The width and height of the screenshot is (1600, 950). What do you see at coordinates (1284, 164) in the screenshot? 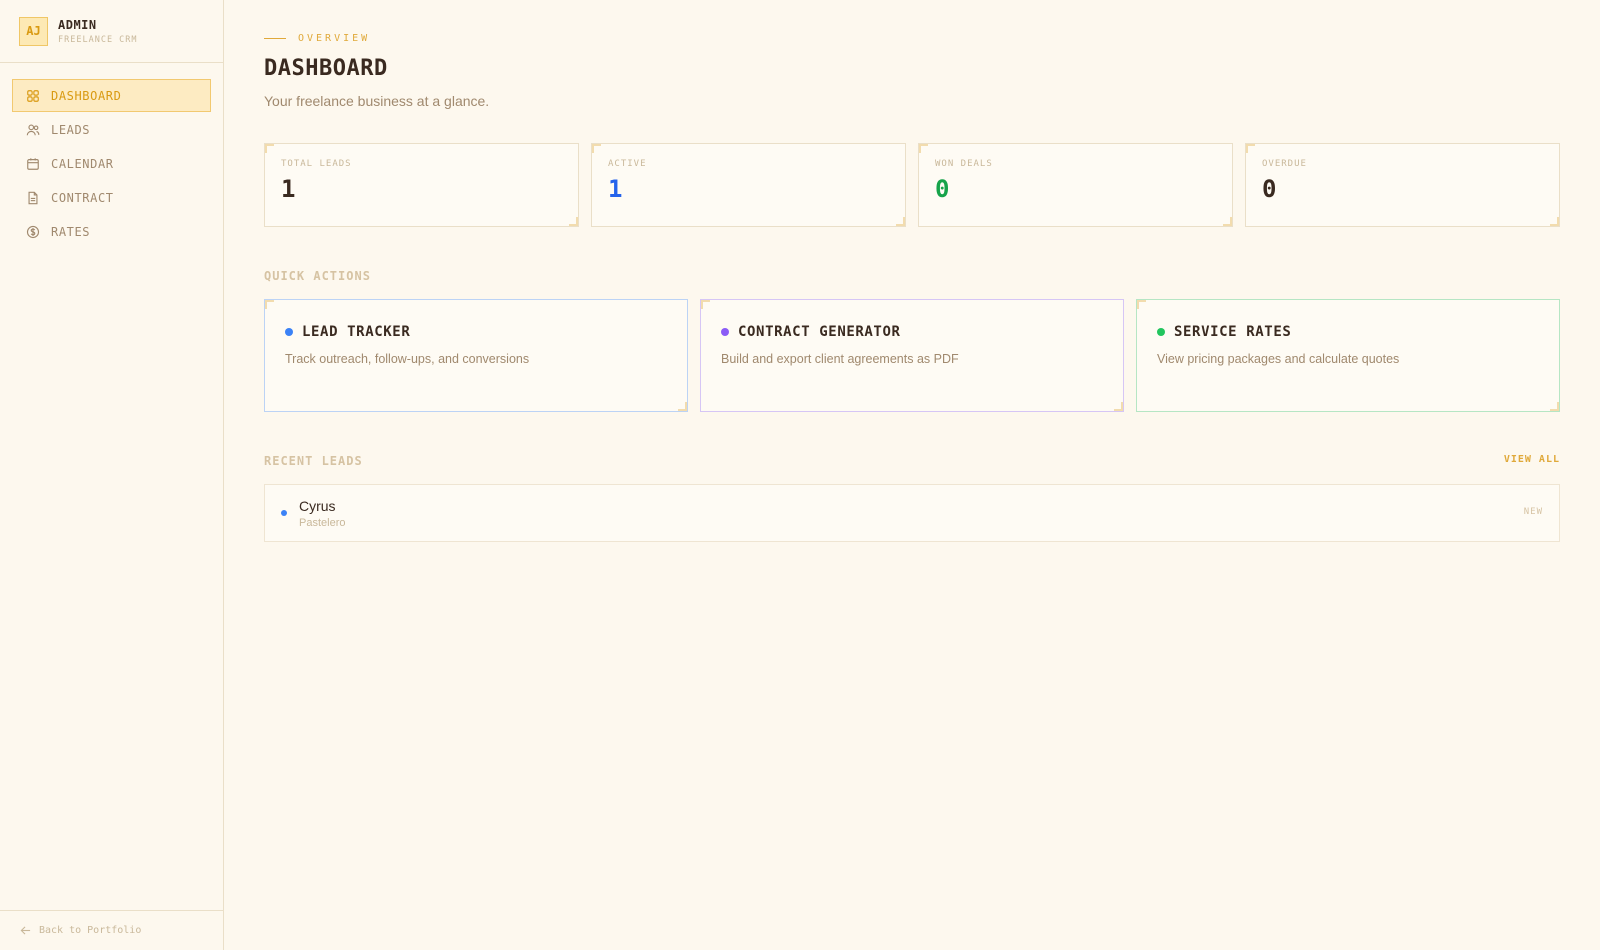
I see `stat-label: OVERDUE` at bounding box center [1284, 164].